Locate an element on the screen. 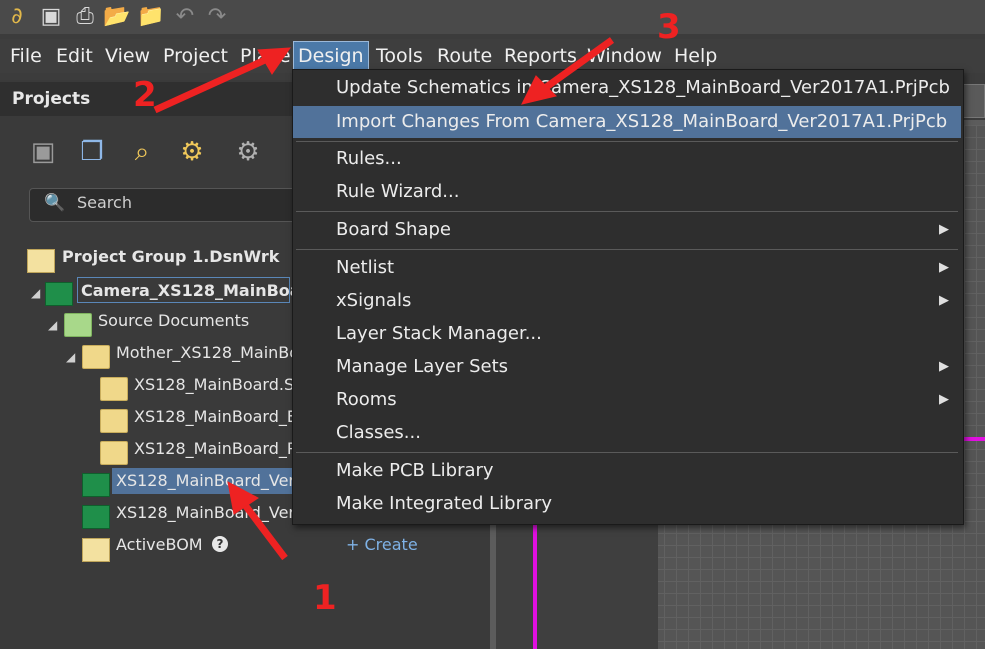 The width and height of the screenshot is (985, 649). annotation-number-1: 1 is located at coordinates (325, 598).